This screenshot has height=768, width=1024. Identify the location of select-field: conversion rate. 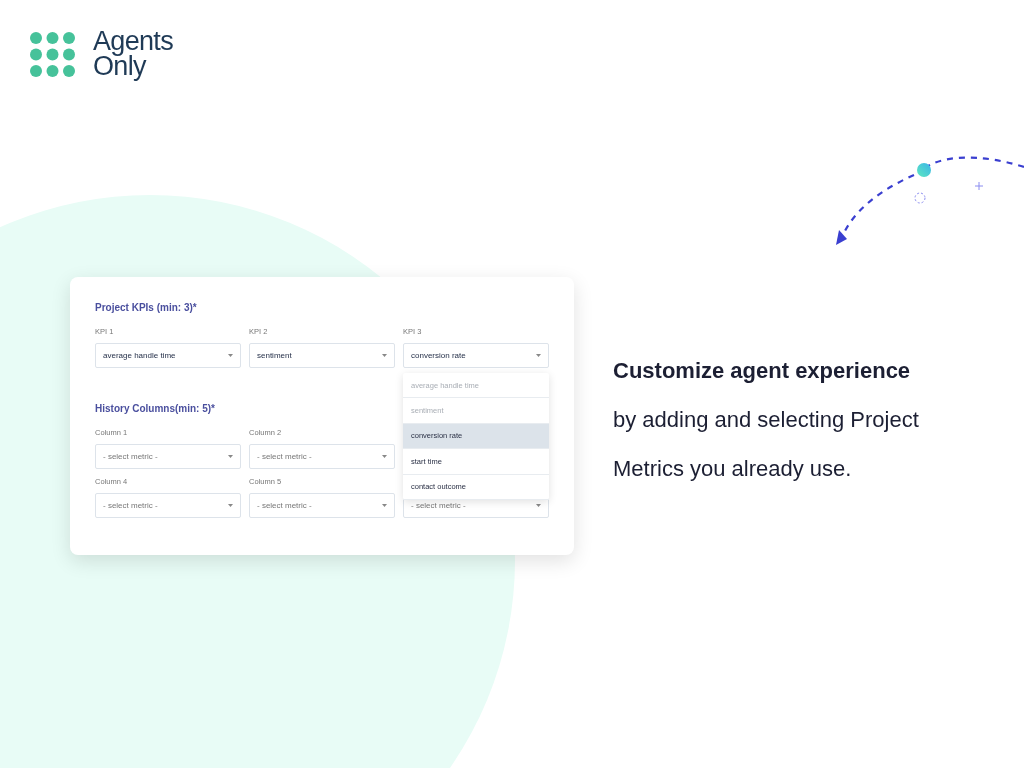
(476, 355).